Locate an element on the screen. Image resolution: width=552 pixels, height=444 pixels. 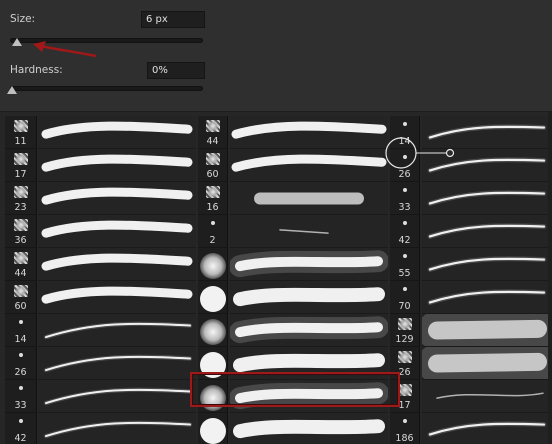
brush-thumbnail: 26 is located at coordinates (21, 363).